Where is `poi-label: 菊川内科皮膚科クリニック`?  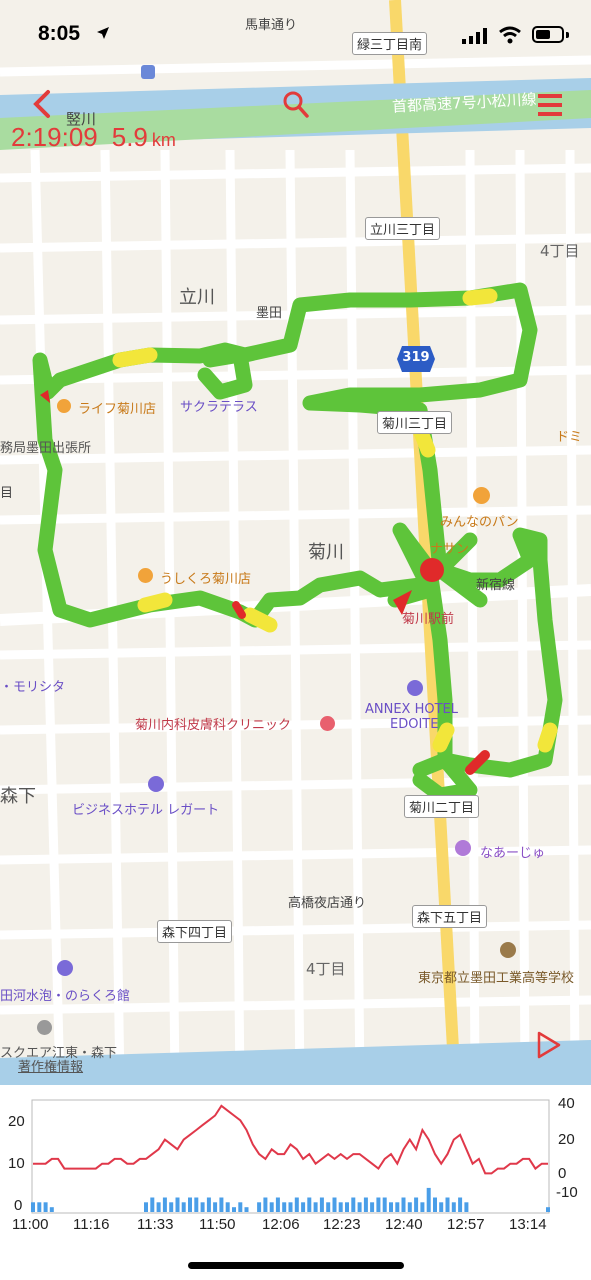
poi-label: 菊川内科皮膚科クリニック is located at coordinates (213, 723).